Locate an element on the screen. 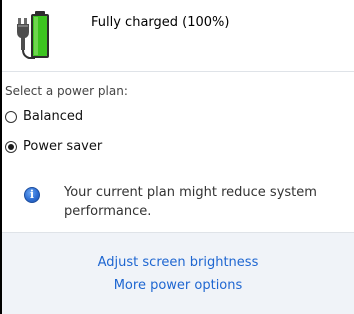 The image size is (354, 314). more-power-options-link: More power options is located at coordinates (178, 285).